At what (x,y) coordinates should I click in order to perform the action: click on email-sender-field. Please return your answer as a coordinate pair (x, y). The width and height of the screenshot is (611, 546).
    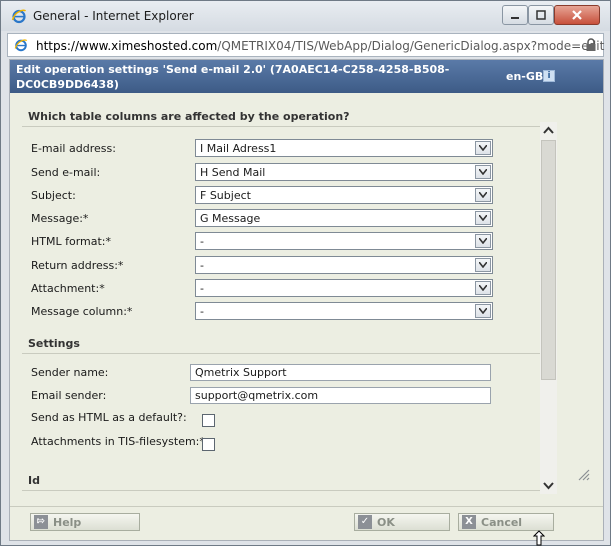
    Looking at the image, I should click on (340, 395).